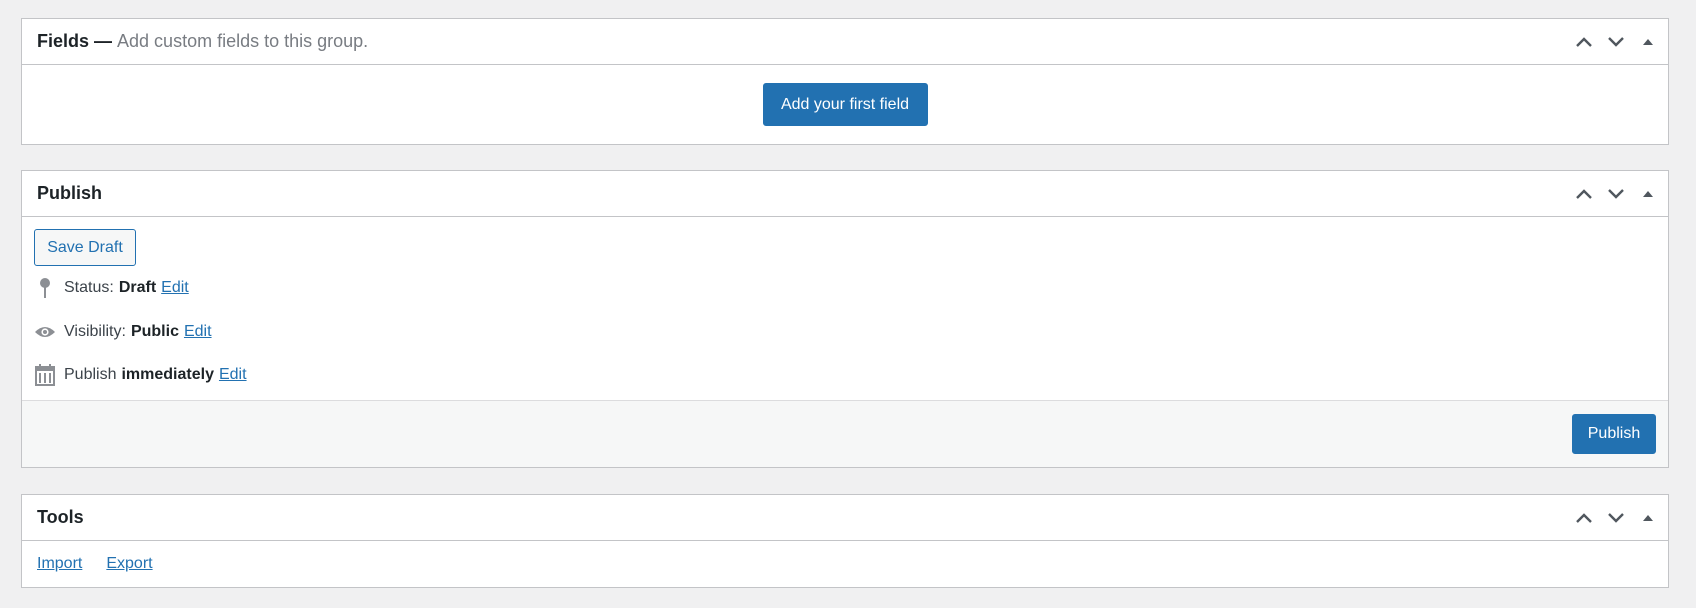 This screenshot has width=1696, height=608. Describe the element at coordinates (845, 194) in the screenshot. I see `publish-postbox-header: Publish` at that location.